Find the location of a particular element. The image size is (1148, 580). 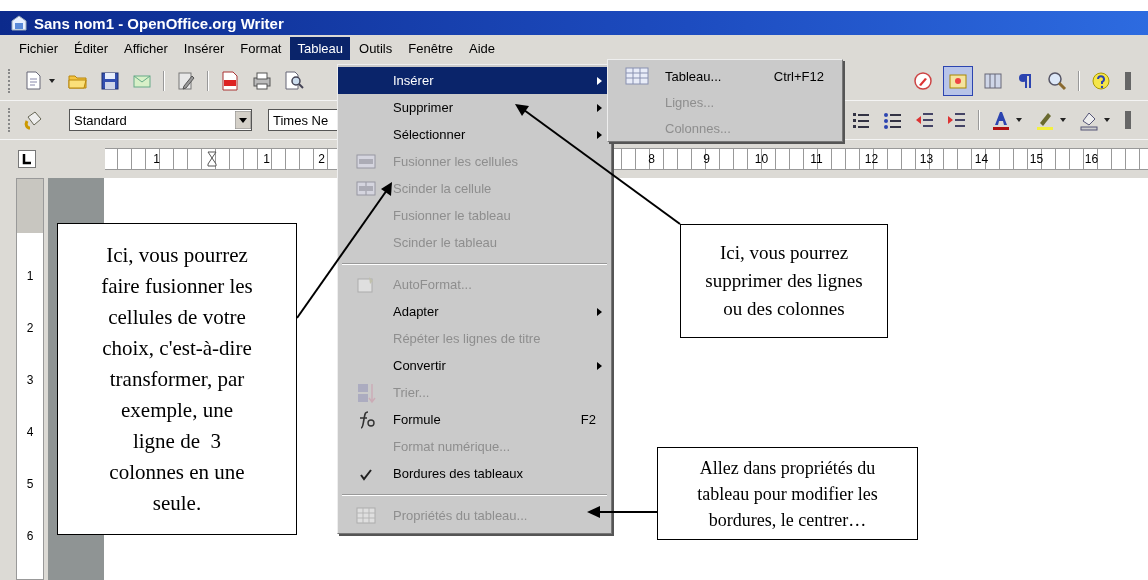

gallery-icon is located at coordinates (958, 81).